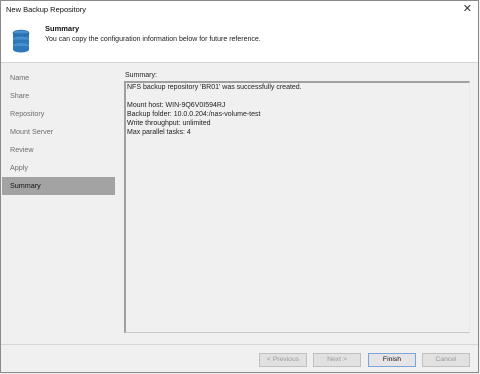  I want to click on summary-line: Mount host: WIN-9Q6V0I594RJ, so click(176, 105).